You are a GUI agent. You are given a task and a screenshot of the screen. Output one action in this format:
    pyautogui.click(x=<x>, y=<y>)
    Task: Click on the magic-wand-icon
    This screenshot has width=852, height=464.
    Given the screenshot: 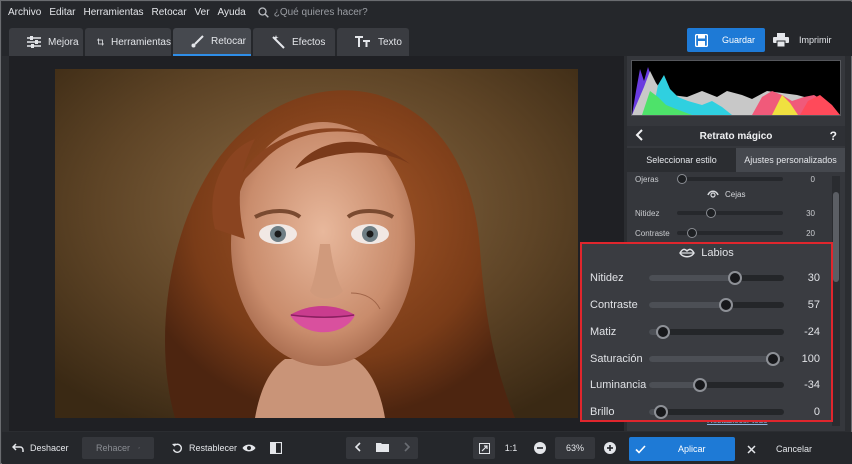 What is the action you would take?
    pyautogui.click(x=278, y=42)
    